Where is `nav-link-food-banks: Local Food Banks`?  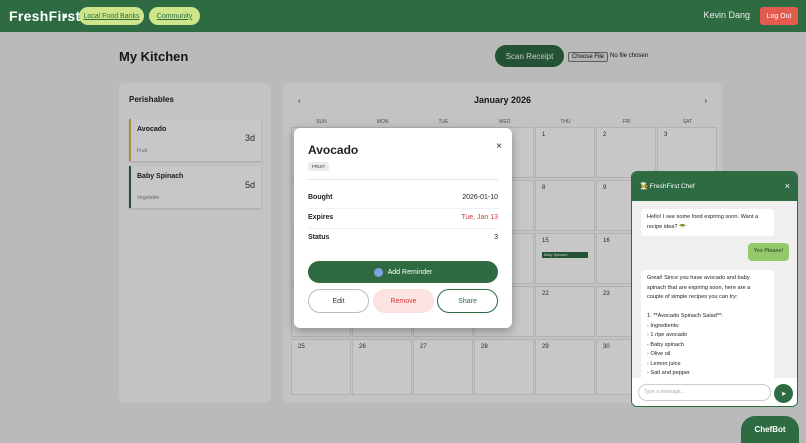 nav-link-food-banks: Local Food Banks is located at coordinates (111, 16).